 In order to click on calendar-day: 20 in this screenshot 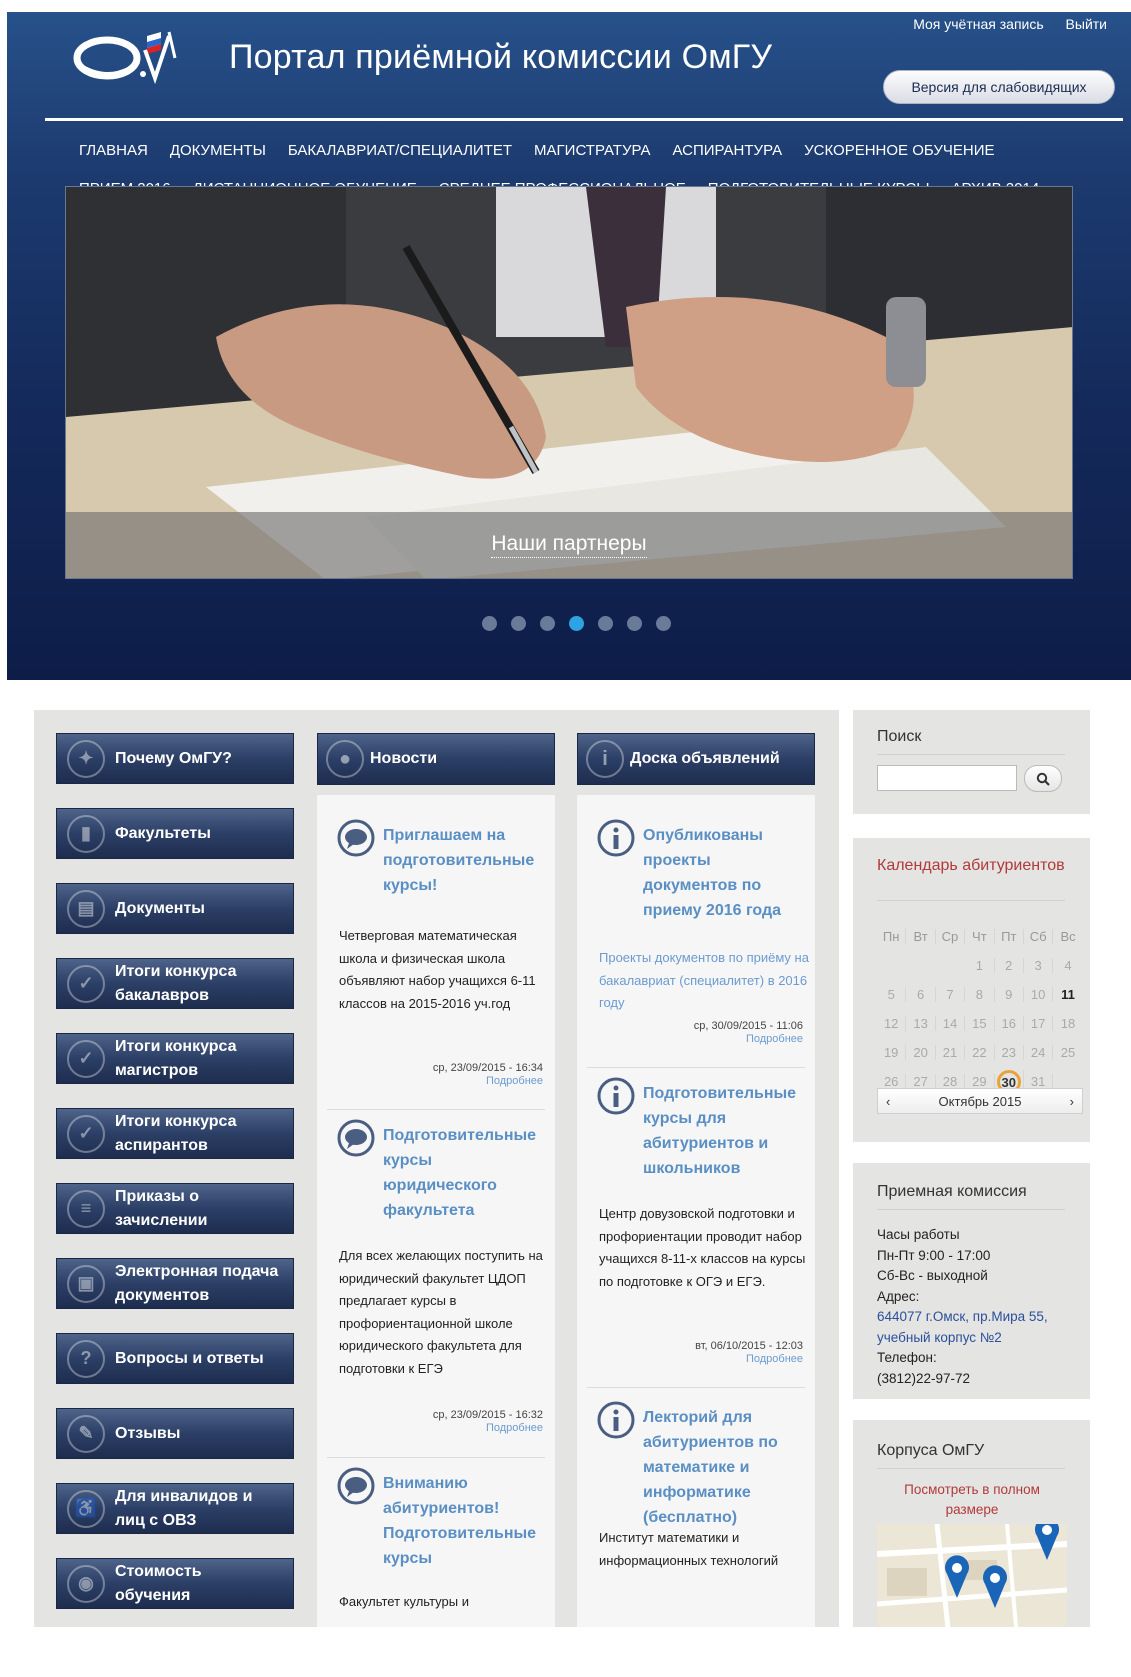, I will do `click(921, 1052)`.